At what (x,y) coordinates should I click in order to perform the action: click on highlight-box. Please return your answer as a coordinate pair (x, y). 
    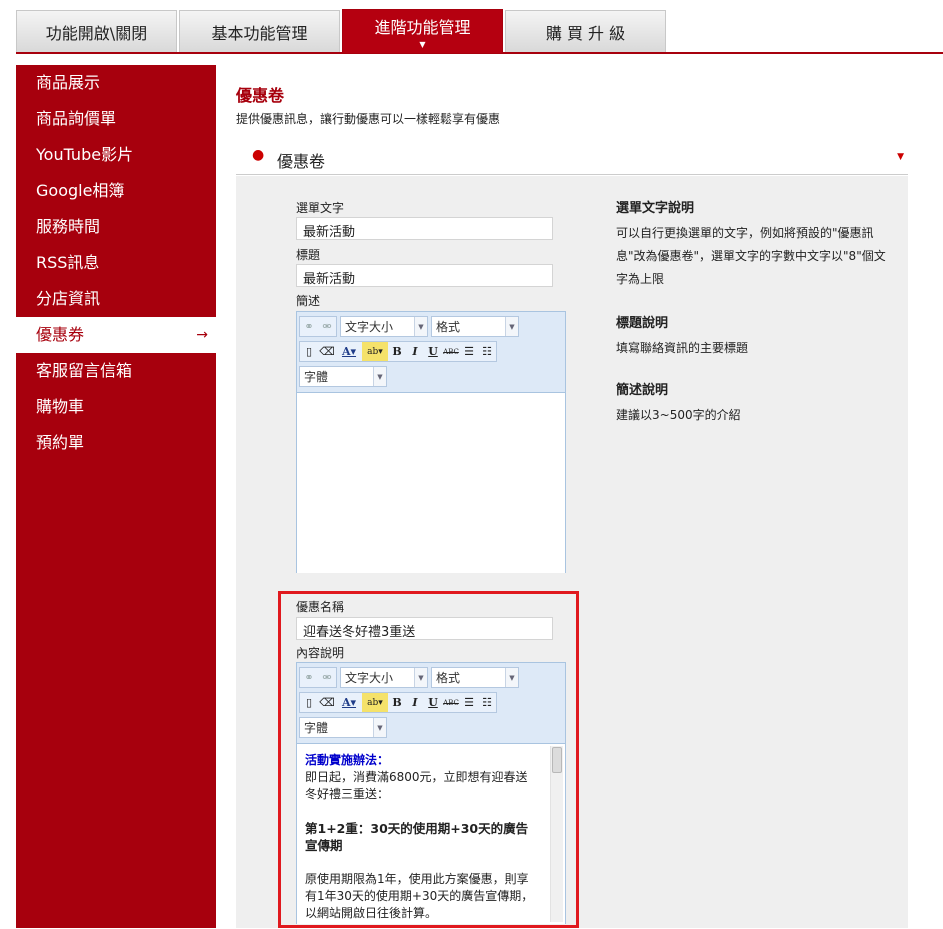
    Looking at the image, I should click on (428, 759).